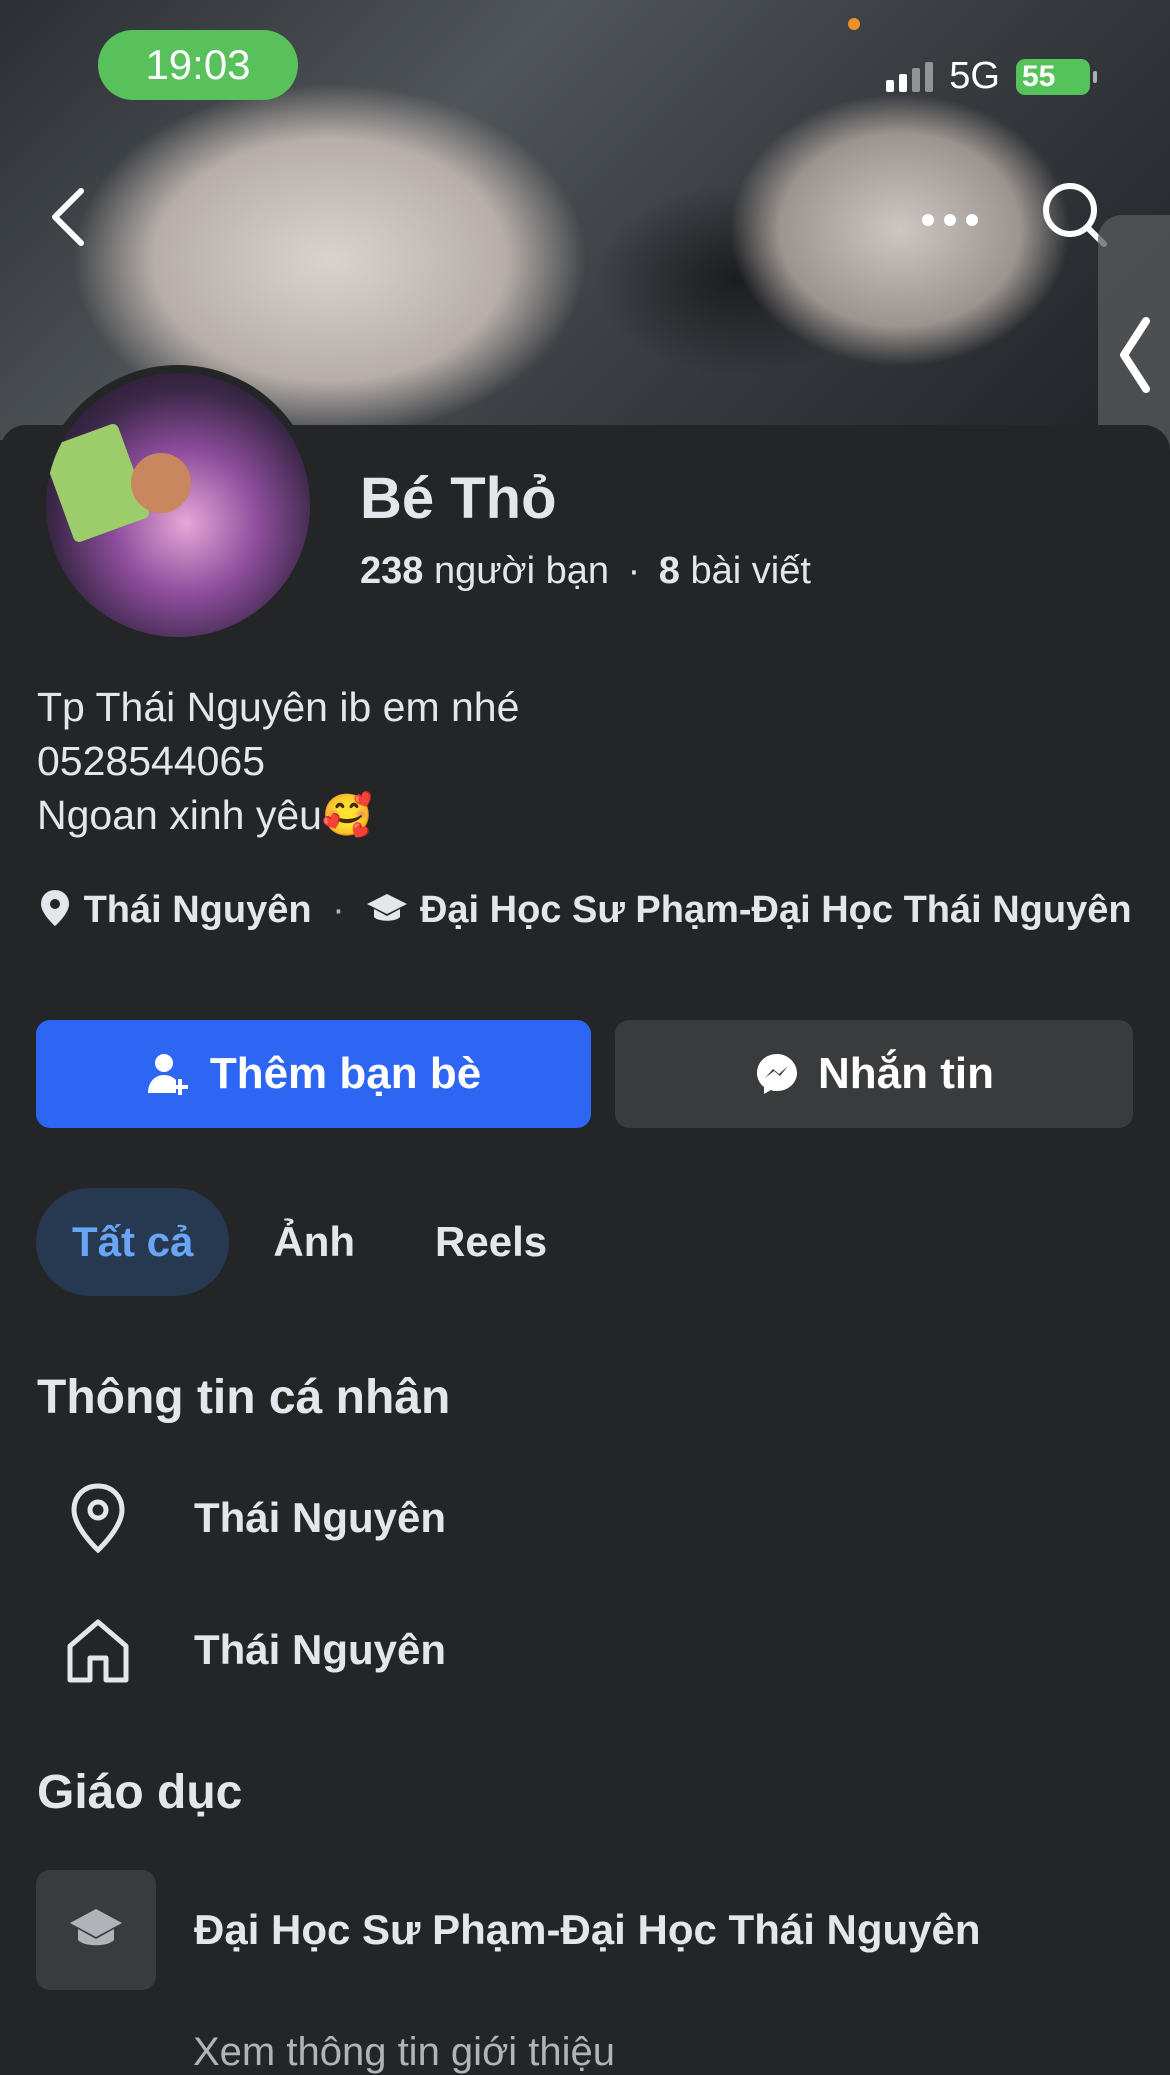 Image resolution: width=1170 pixels, height=2075 pixels. I want to click on meta-school: Đại Học Sư Phạm-Đại Học Thái Nguyên, so click(775, 910).